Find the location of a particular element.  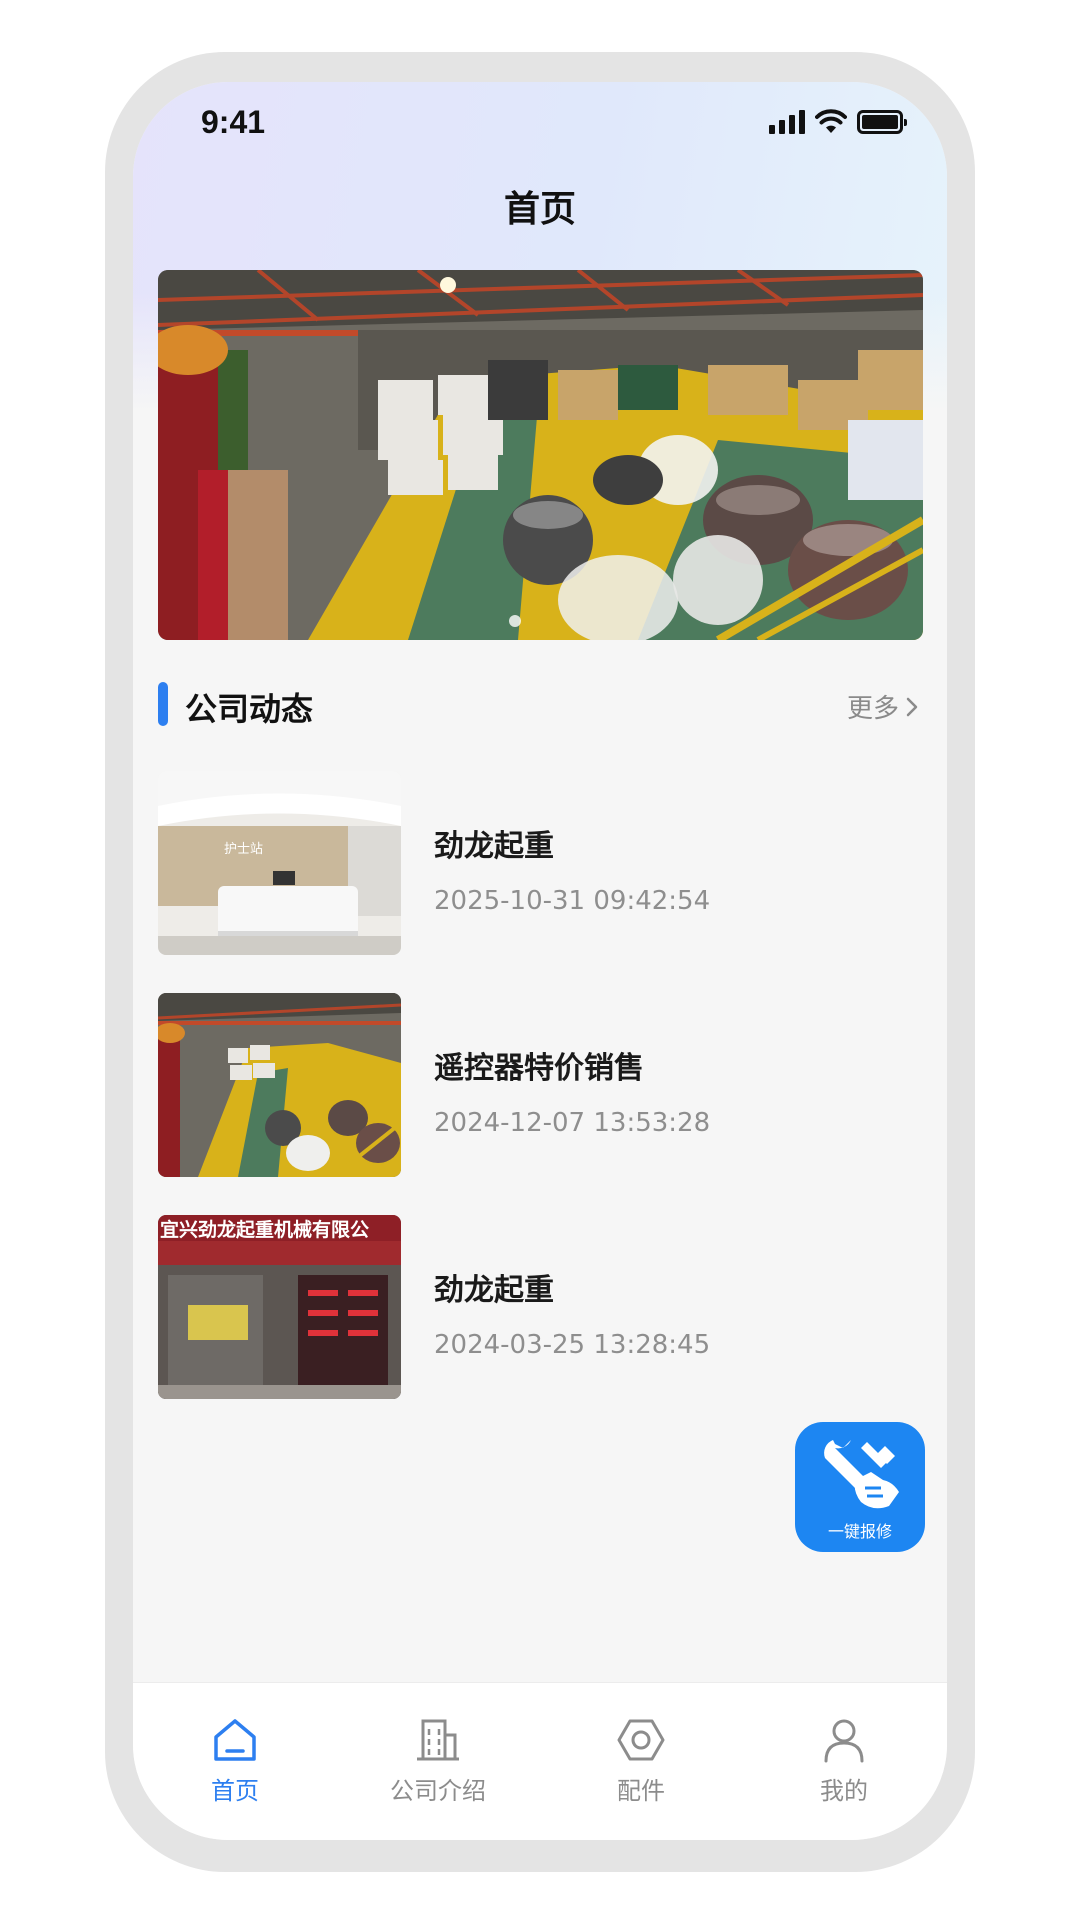

status-icons is located at coordinates (838, 122).